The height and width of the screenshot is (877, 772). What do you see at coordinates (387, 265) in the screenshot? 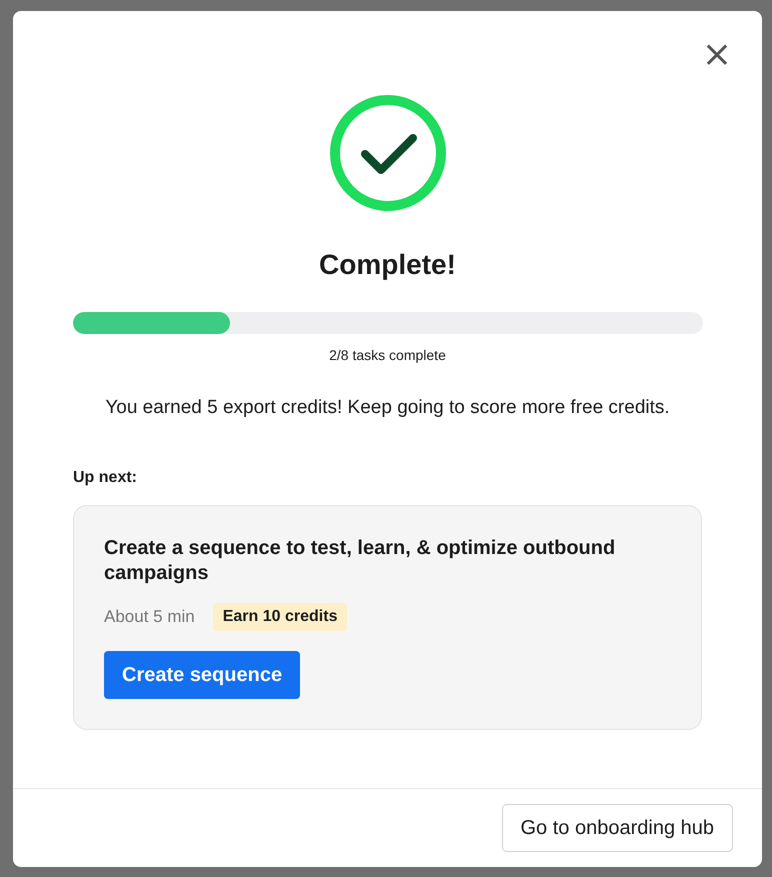
I see `dialog-title: Complete!` at bounding box center [387, 265].